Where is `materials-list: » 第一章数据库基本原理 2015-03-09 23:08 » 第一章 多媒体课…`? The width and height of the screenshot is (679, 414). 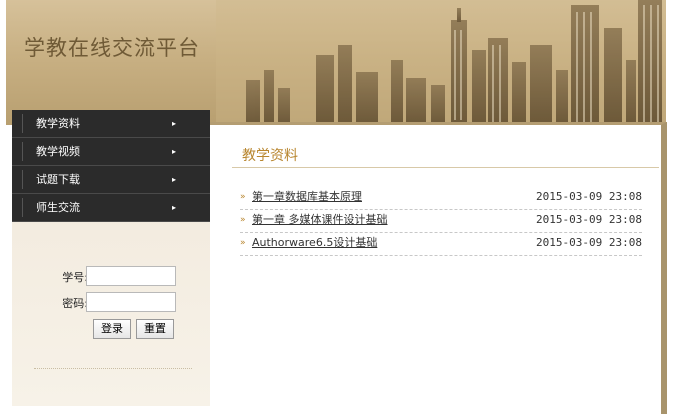 materials-list: » 第一章数据库基本原理 2015-03-09 23:08 » 第一章 多媒体课… is located at coordinates (441, 221).